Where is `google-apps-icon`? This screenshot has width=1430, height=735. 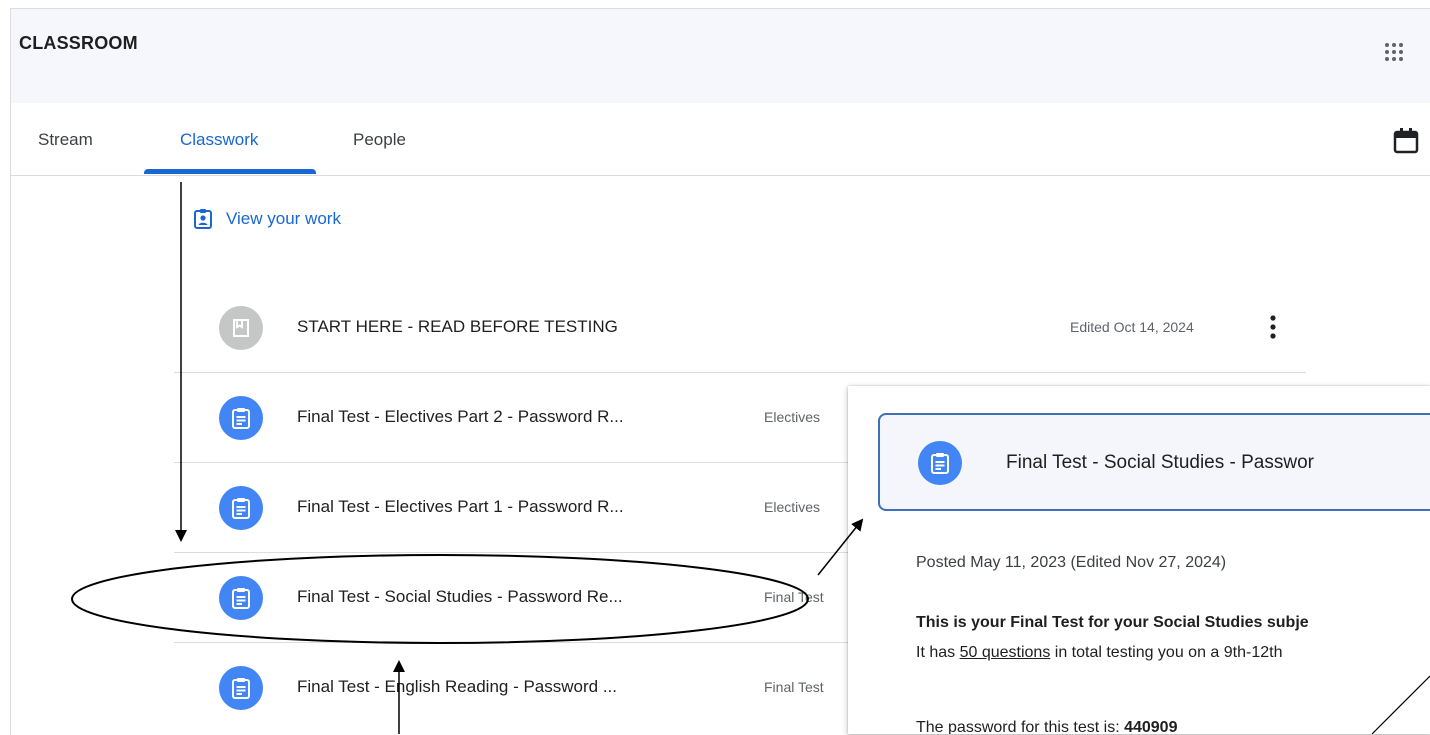
google-apps-icon is located at coordinates (1394, 52).